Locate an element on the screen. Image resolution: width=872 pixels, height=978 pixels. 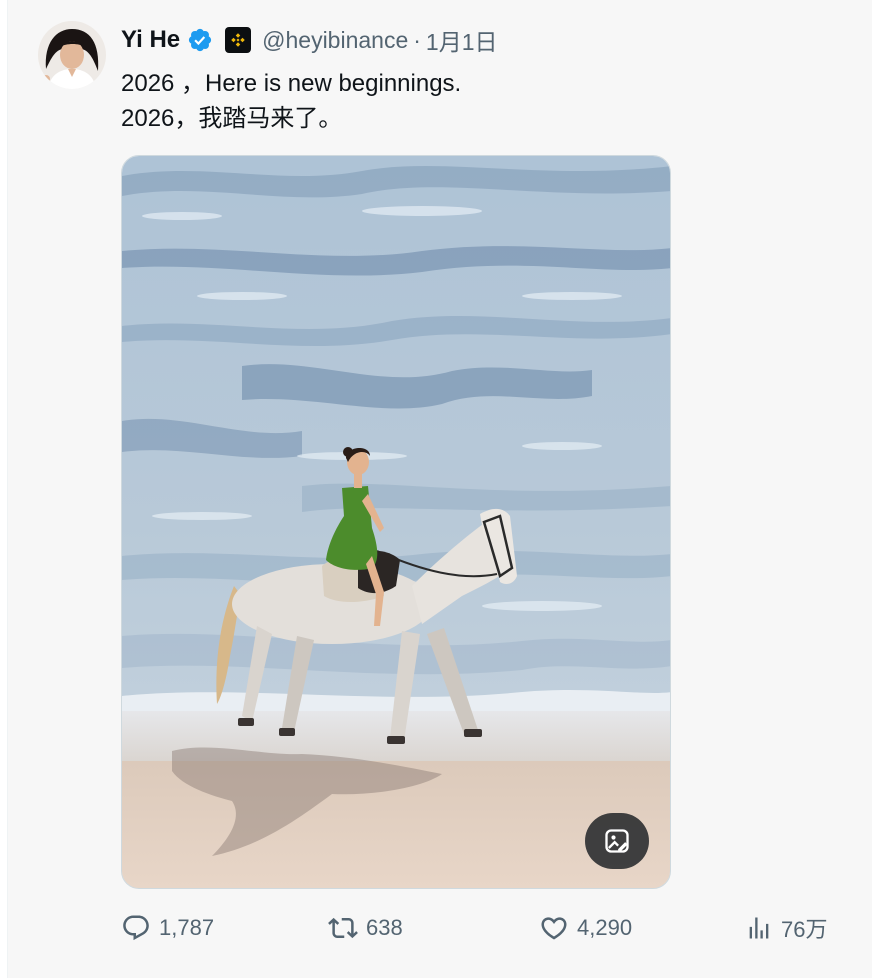
avatar-photo is located at coordinates (72, 55).